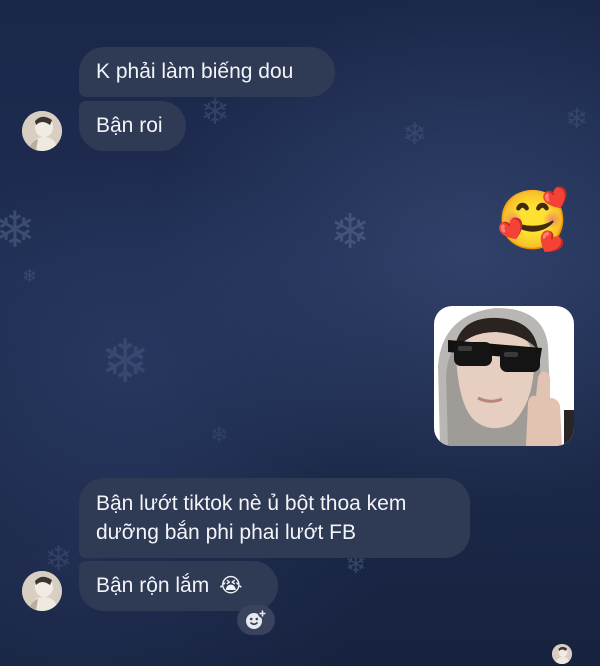  I want to click on message-bubble: K phải làm biếng dou, so click(207, 72).